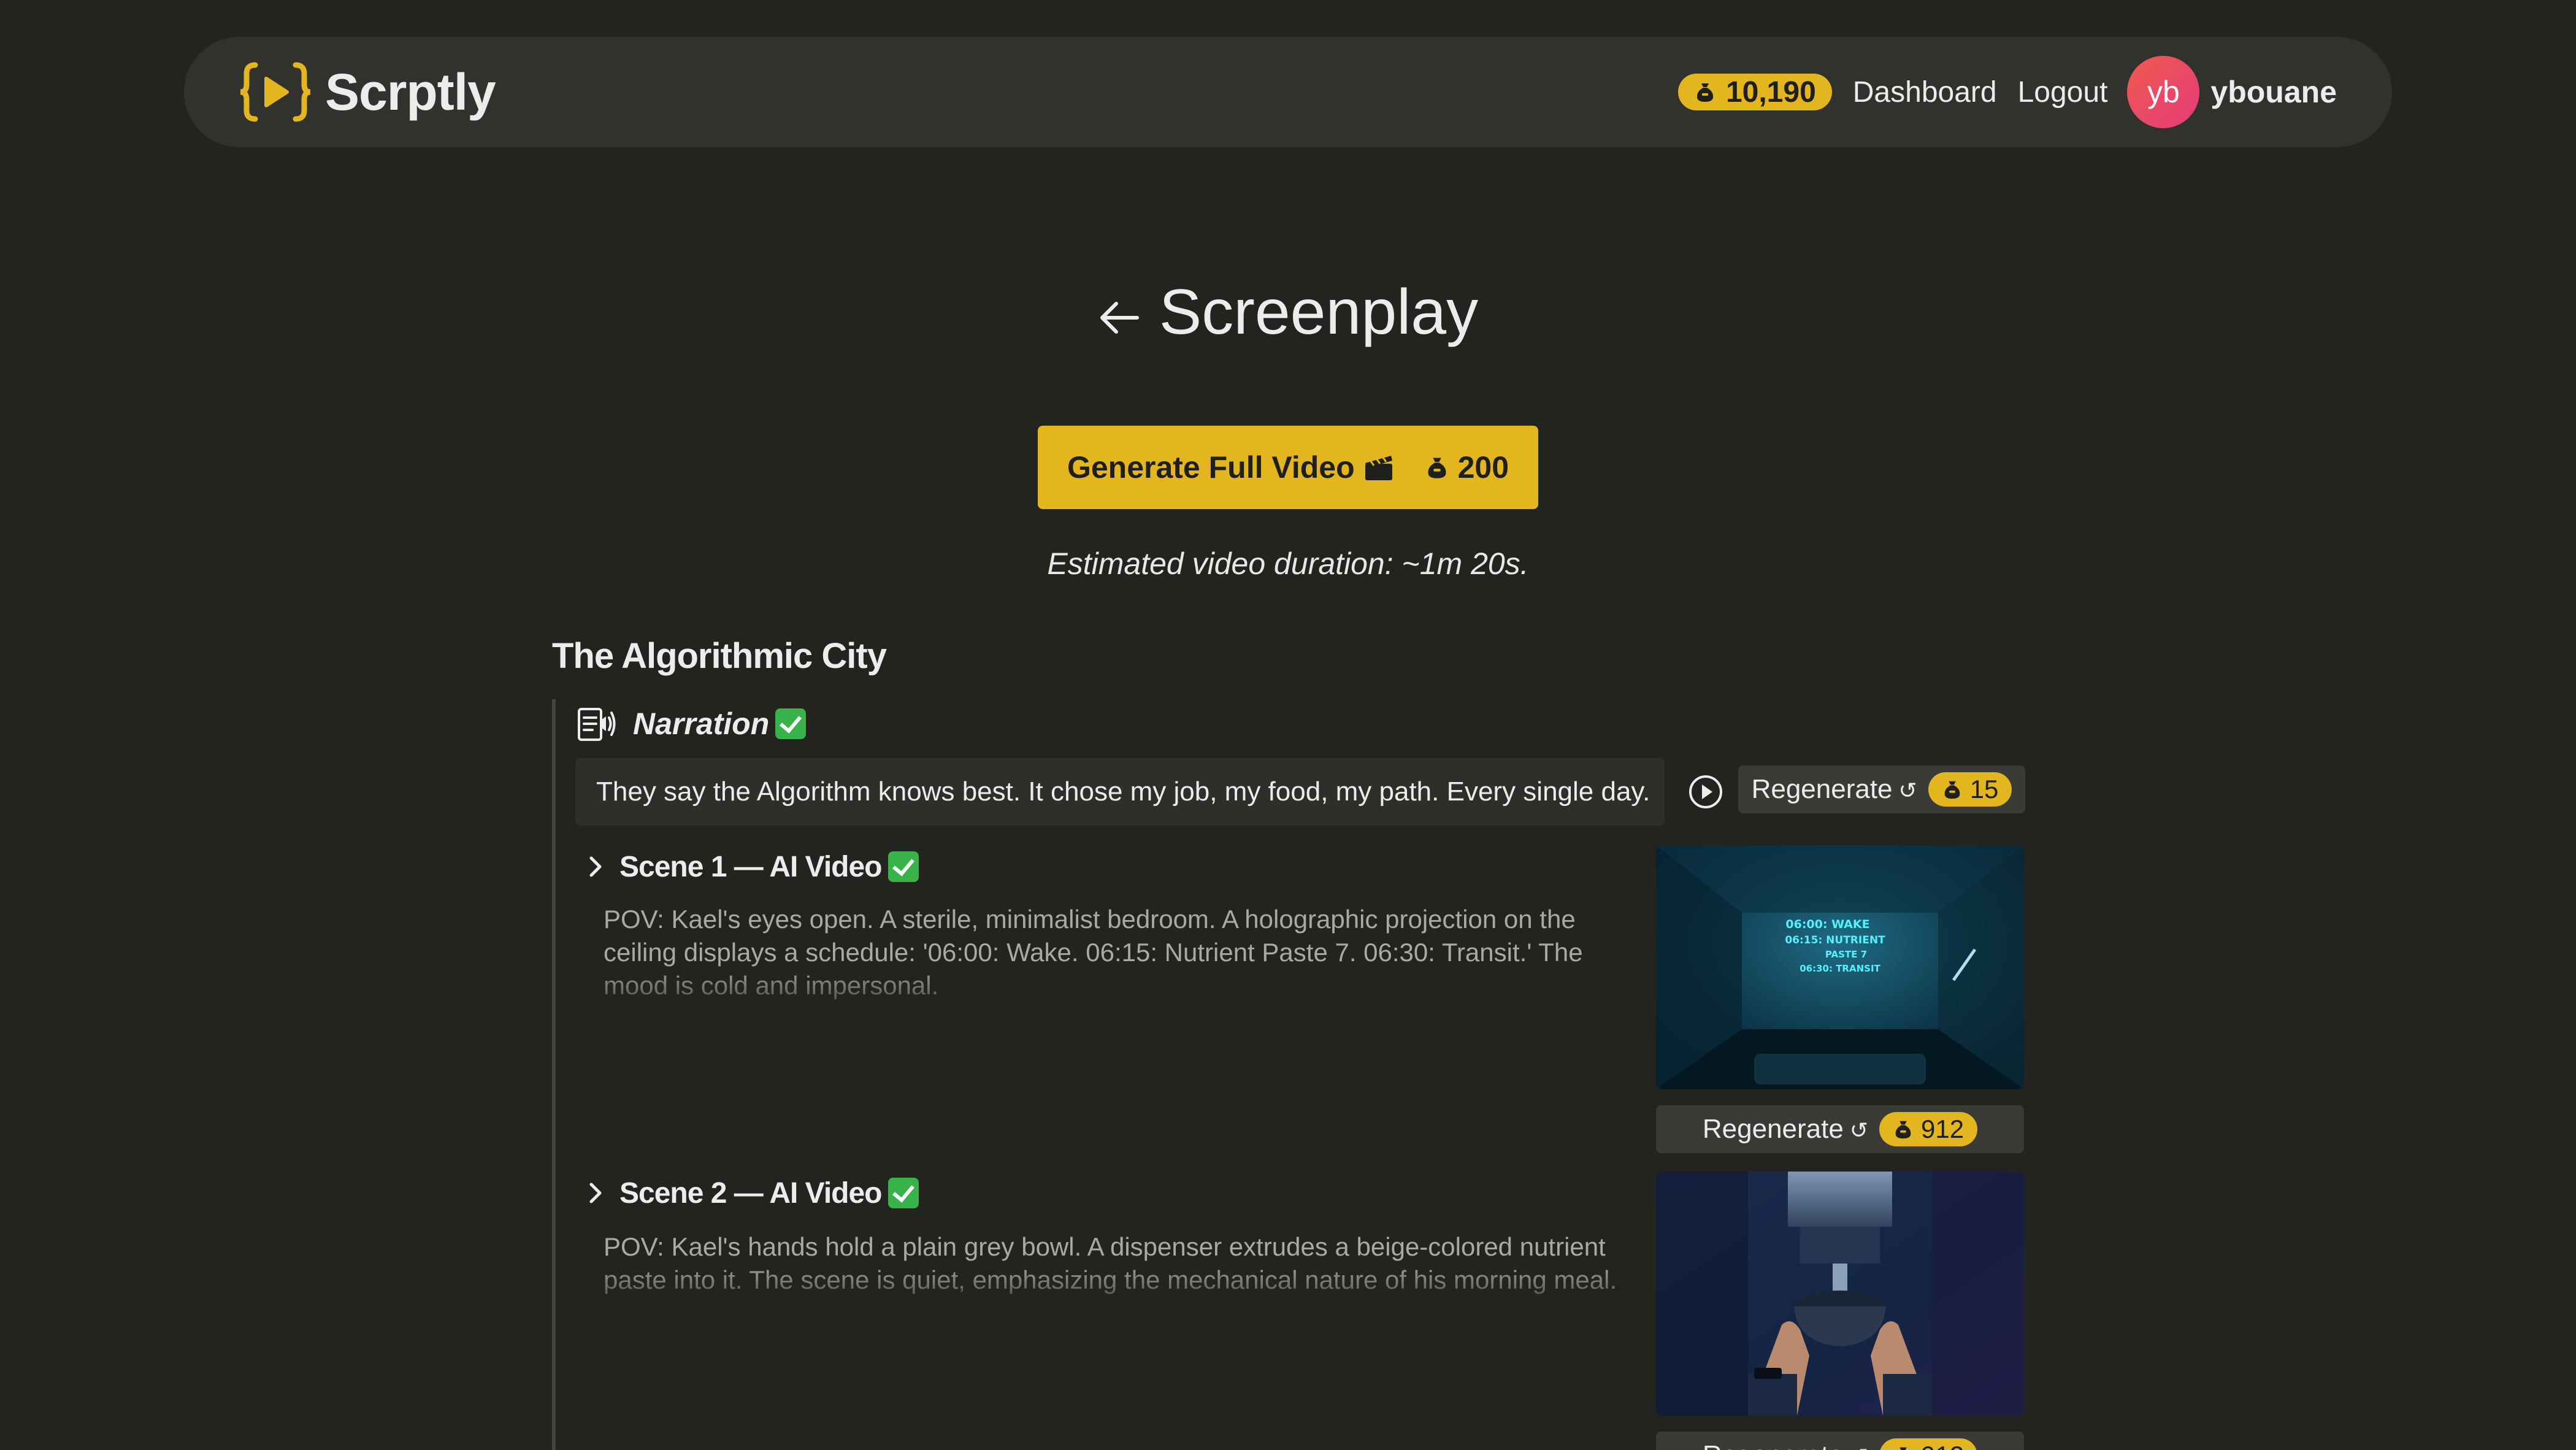 This screenshot has height=1450, width=2576. I want to click on hologram-line-2: 06:15: NUTRIENT, so click(1835, 940).